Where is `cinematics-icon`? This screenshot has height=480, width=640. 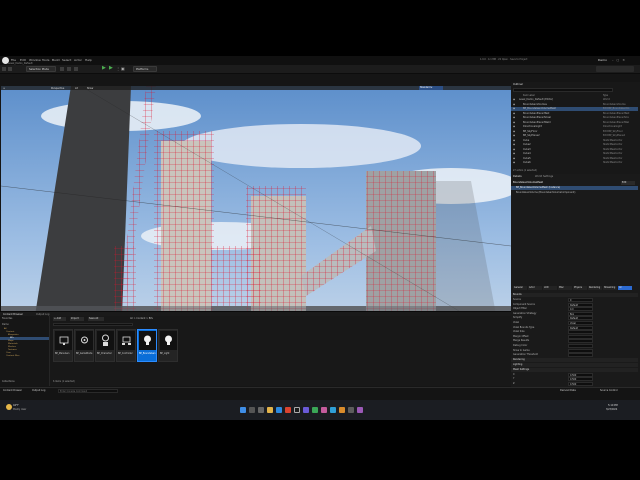 cinematics-icon is located at coordinates (76, 69).